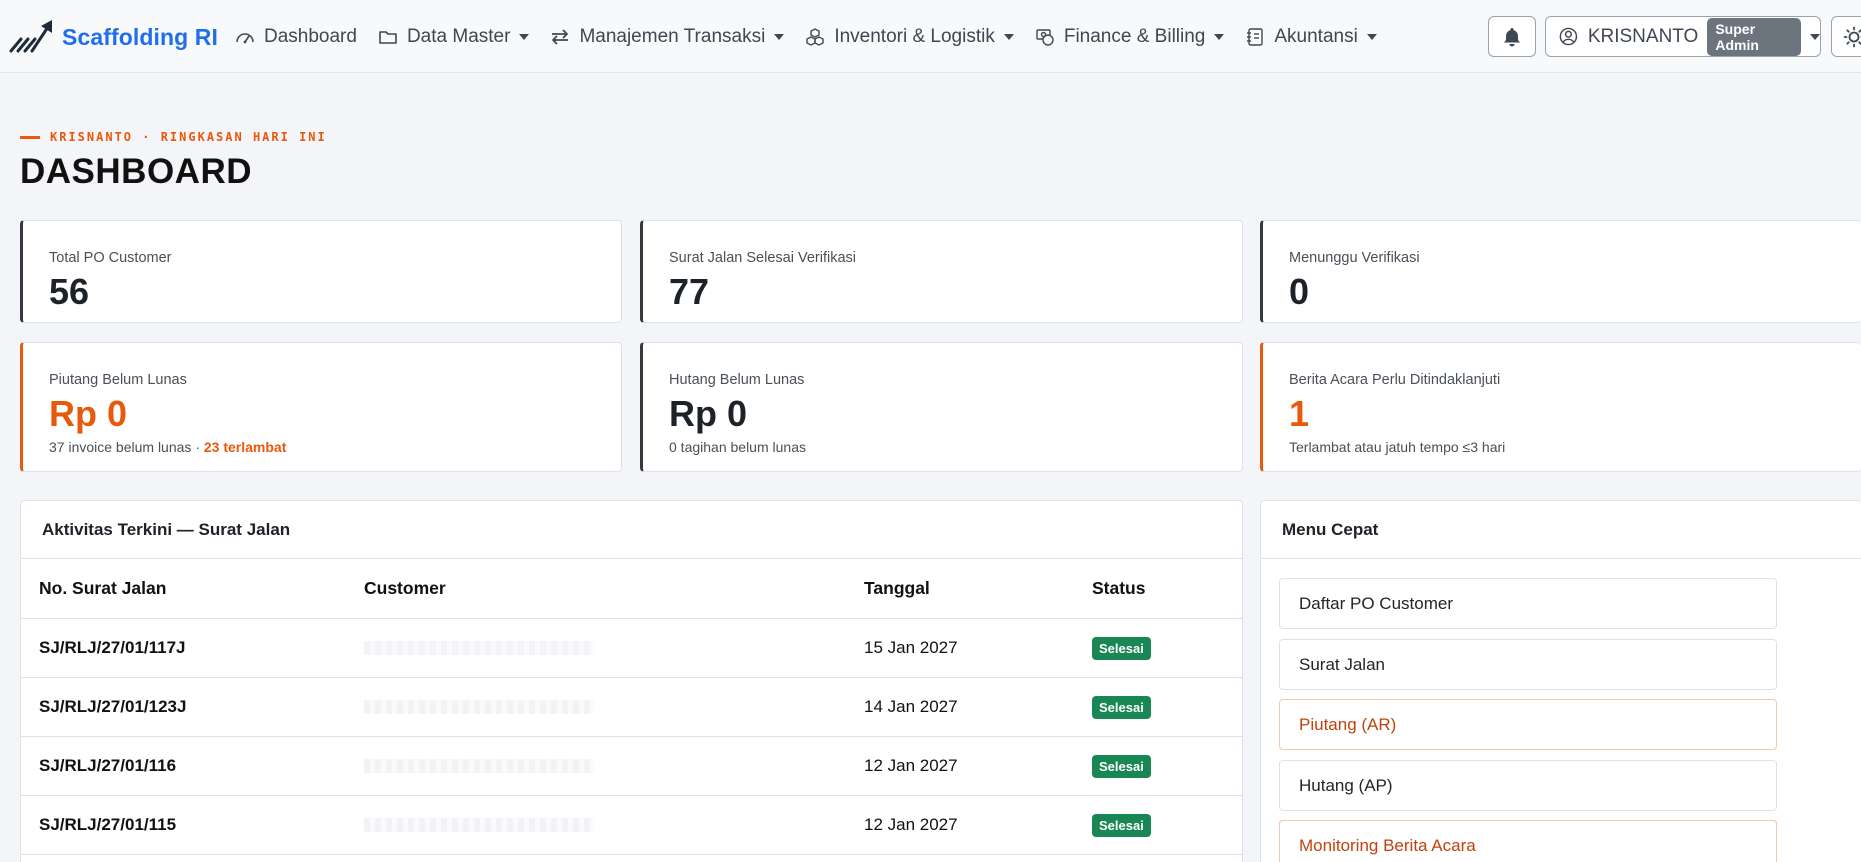  What do you see at coordinates (960, 648) in the screenshot?
I see `date-cell: 15 Jan 2027` at bounding box center [960, 648].